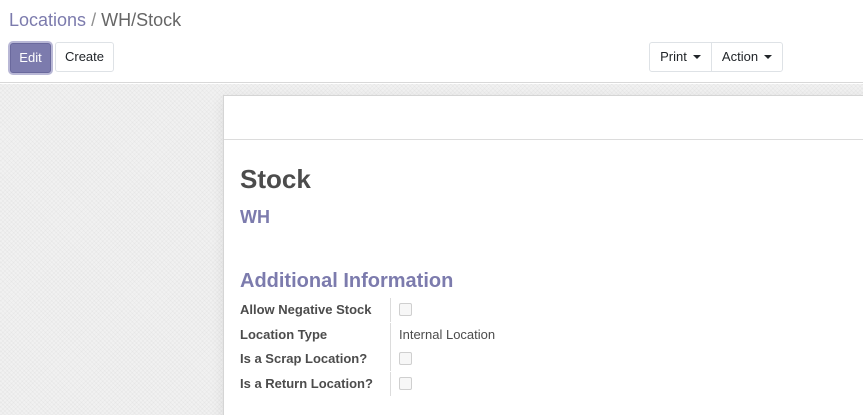 The width and height of the screenshot is (863, 415). What do you see at coordinates (440, 310) in the screenshot?
I see `field-allow-negative-stock: Allow Negative Stock` at bounding box center [440, 310].